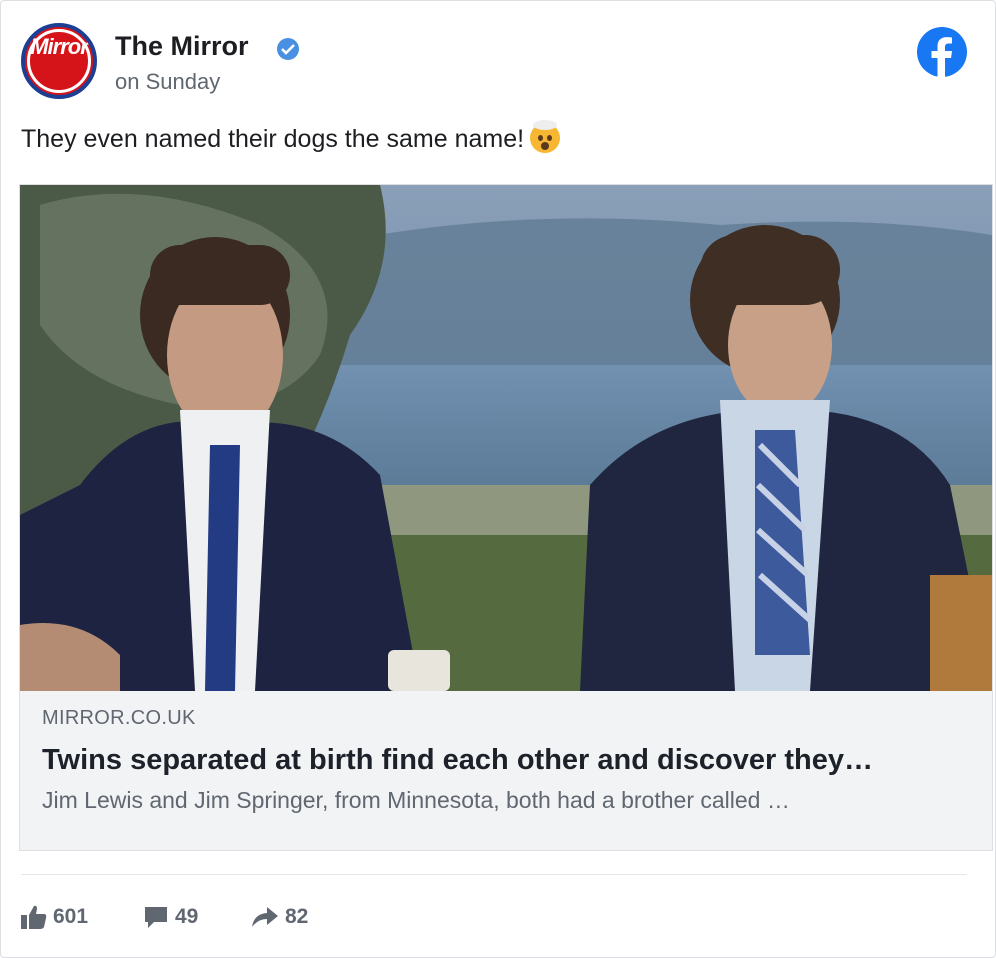 The width and height of the screenshot is (996, 958). I want to click on comment-count: 49, so click(187, 916).